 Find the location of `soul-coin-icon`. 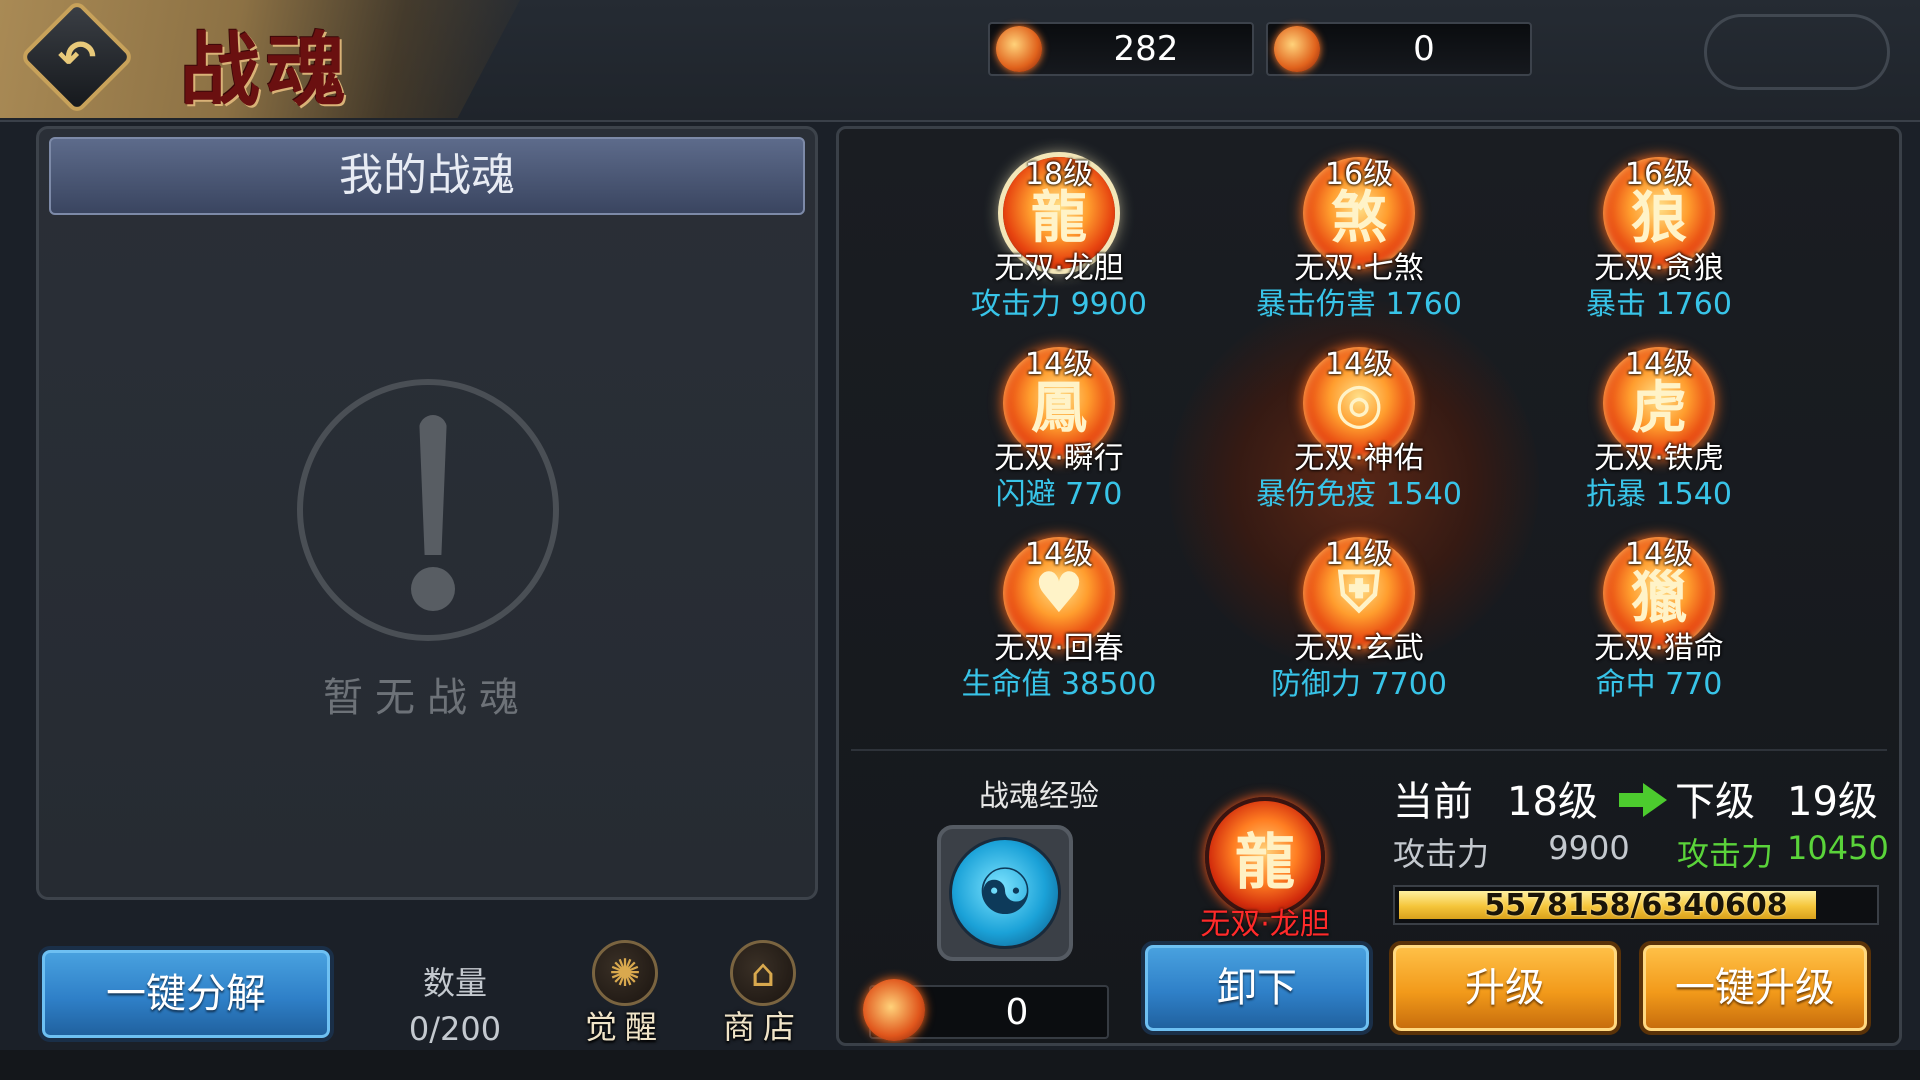

soul-coin-icon is located at coordinates (1019, 49).